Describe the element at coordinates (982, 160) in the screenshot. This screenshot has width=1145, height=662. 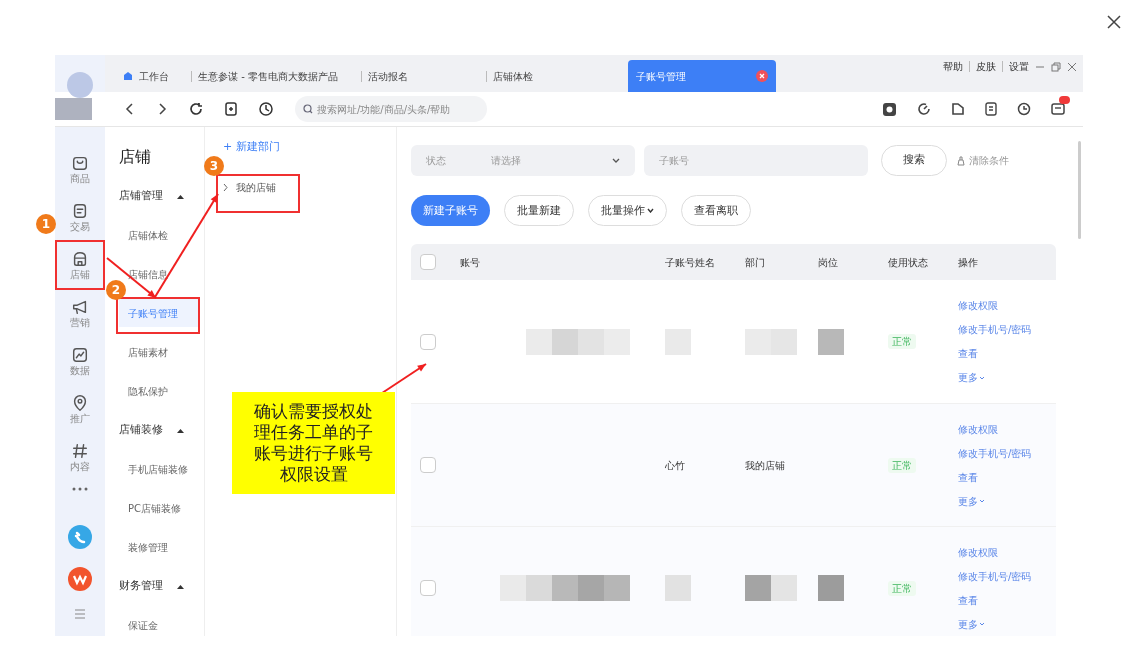
I see `clear-filters-link: 清除条件` at that location.